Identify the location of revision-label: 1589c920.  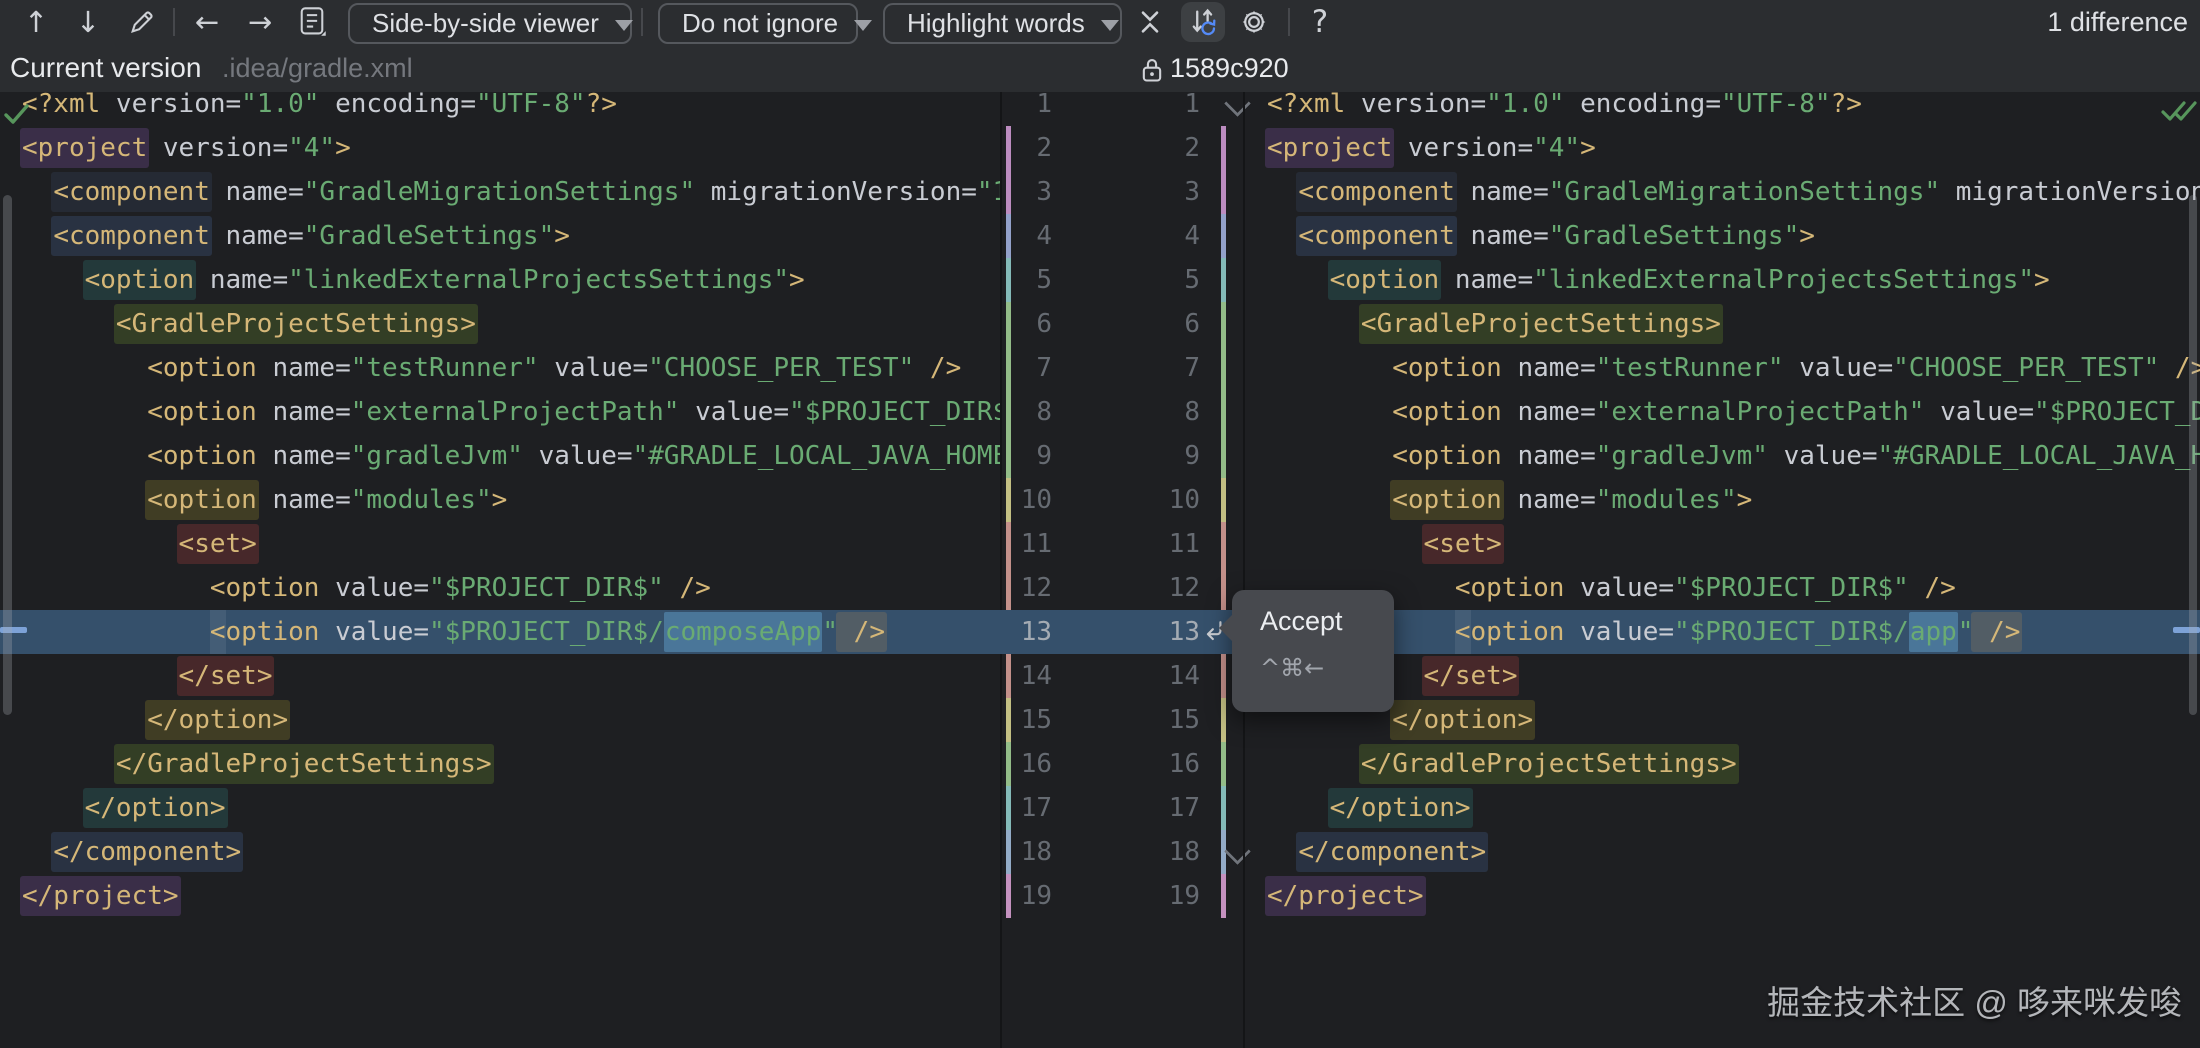
(1214, 68).